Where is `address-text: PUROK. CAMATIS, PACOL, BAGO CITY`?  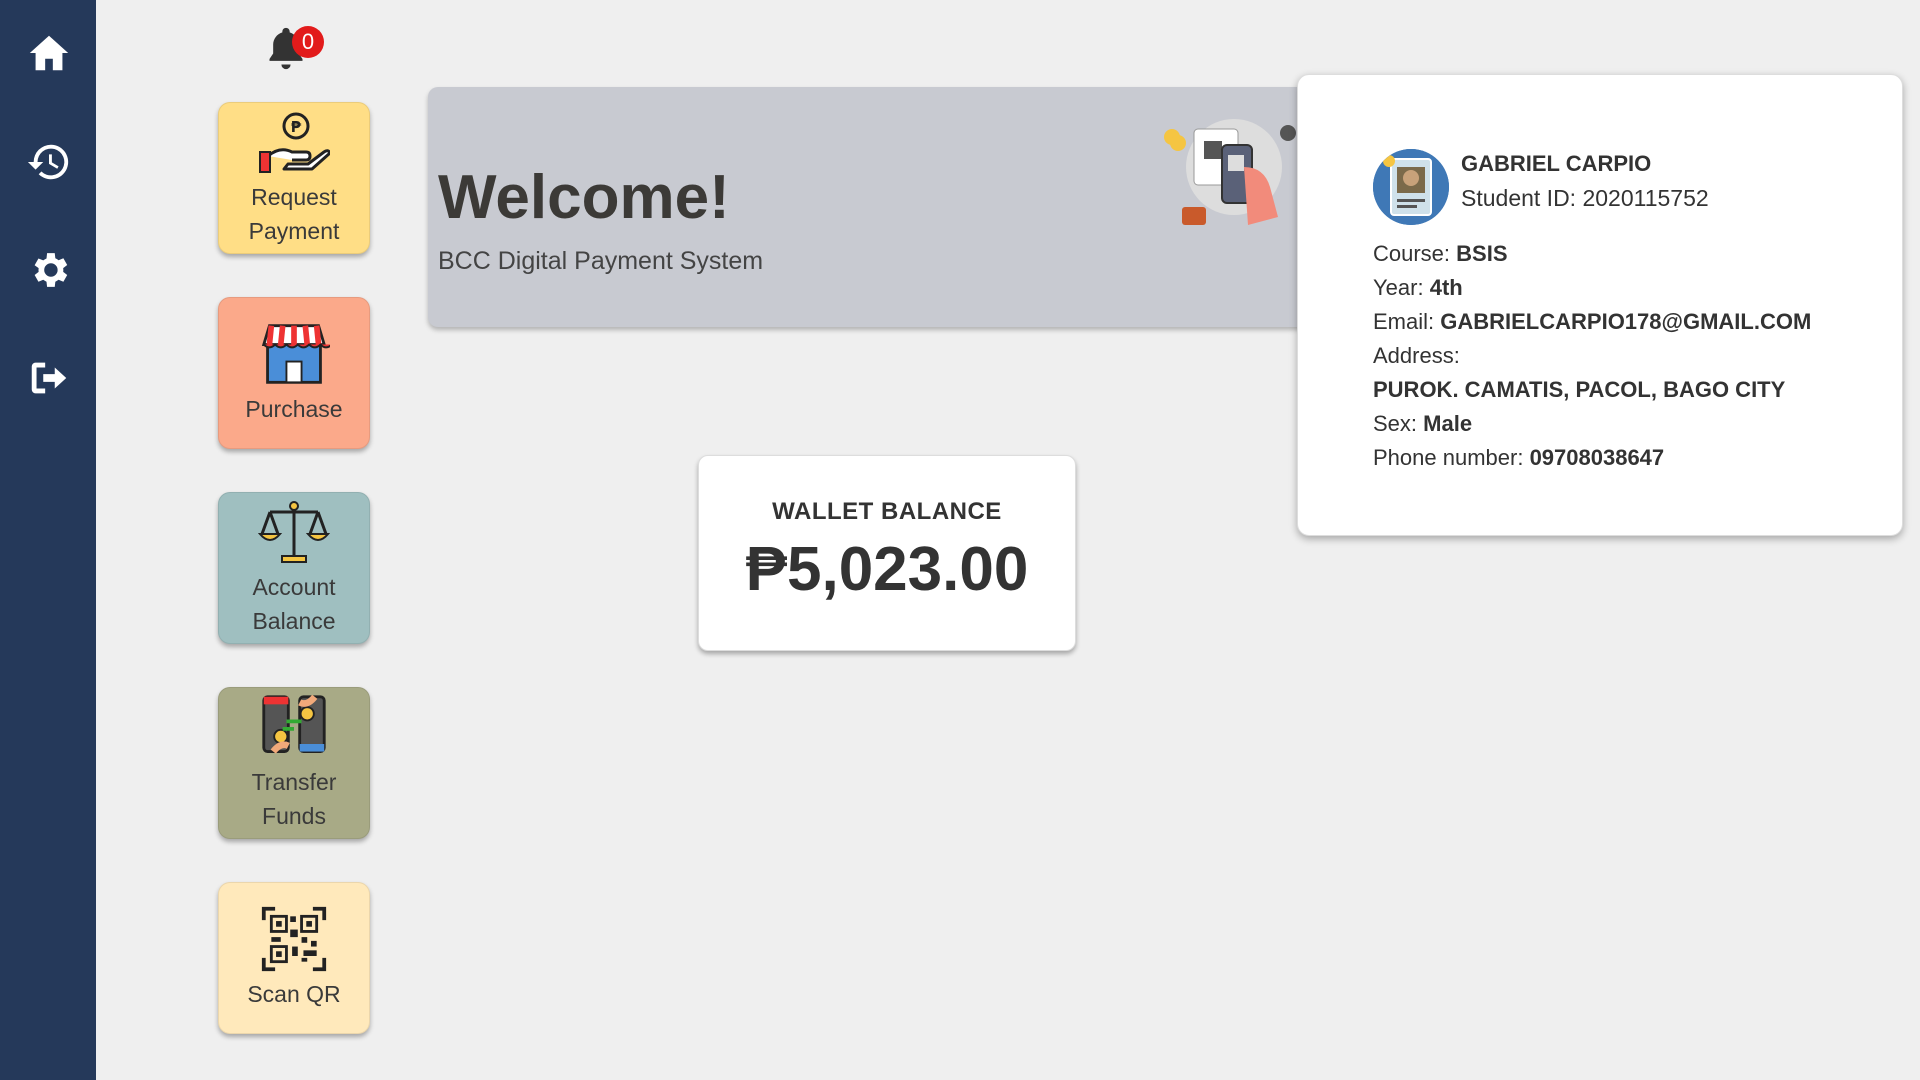
address-text: PUROK. CAMATIS, PACOL, BAGO CITY is located at coordinates (1579, 389).